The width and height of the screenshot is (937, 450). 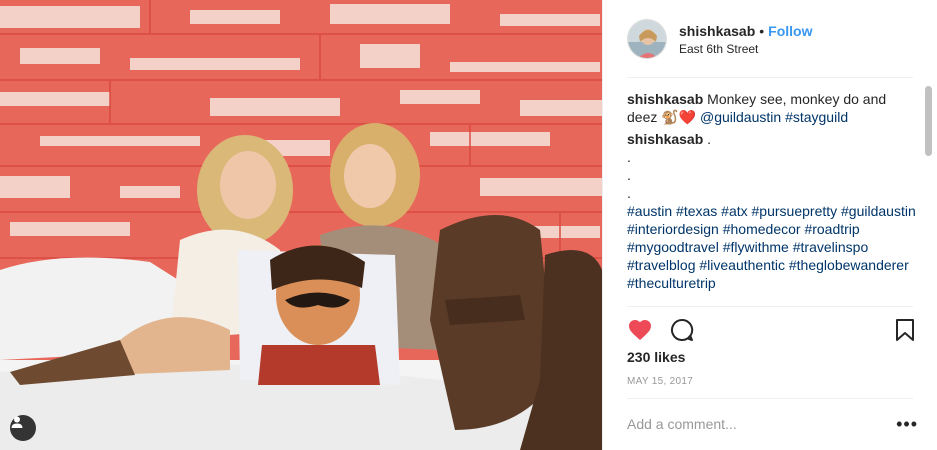 What do you see at coordinates (816, 117) in the screenshot?
I see `hashtag-link: #stayguild` at bounding box center [816, 117].